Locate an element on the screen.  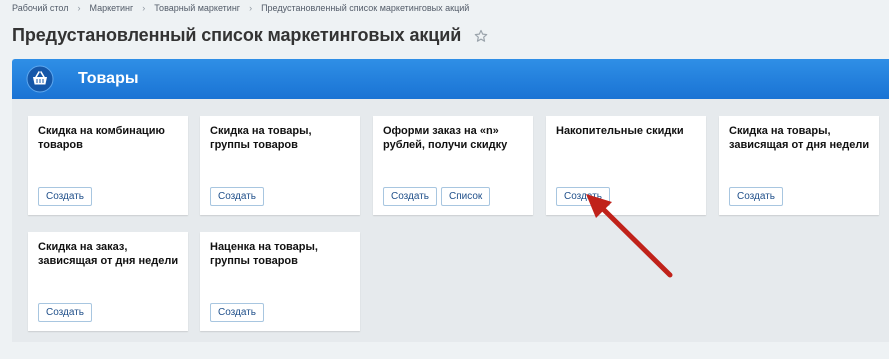
card-title: Скидка на товары, группы товаров is located at coordinates (261, 138).